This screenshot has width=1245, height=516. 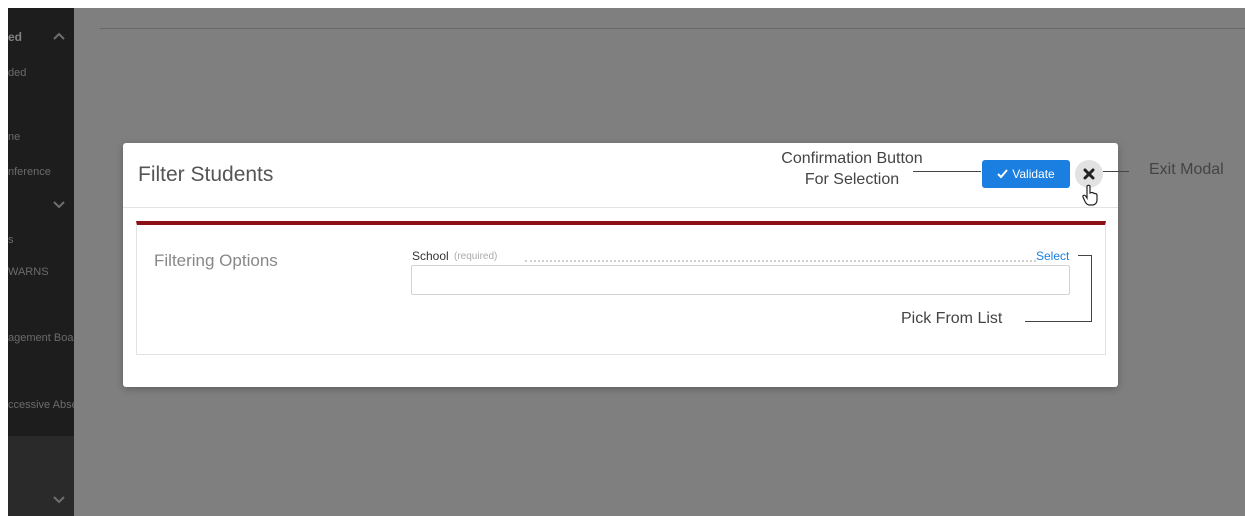 What do you see at coordinates (206, 174) in the screenshot?
I see `modal-title: Filter Students` at bounding box center [206, 174].